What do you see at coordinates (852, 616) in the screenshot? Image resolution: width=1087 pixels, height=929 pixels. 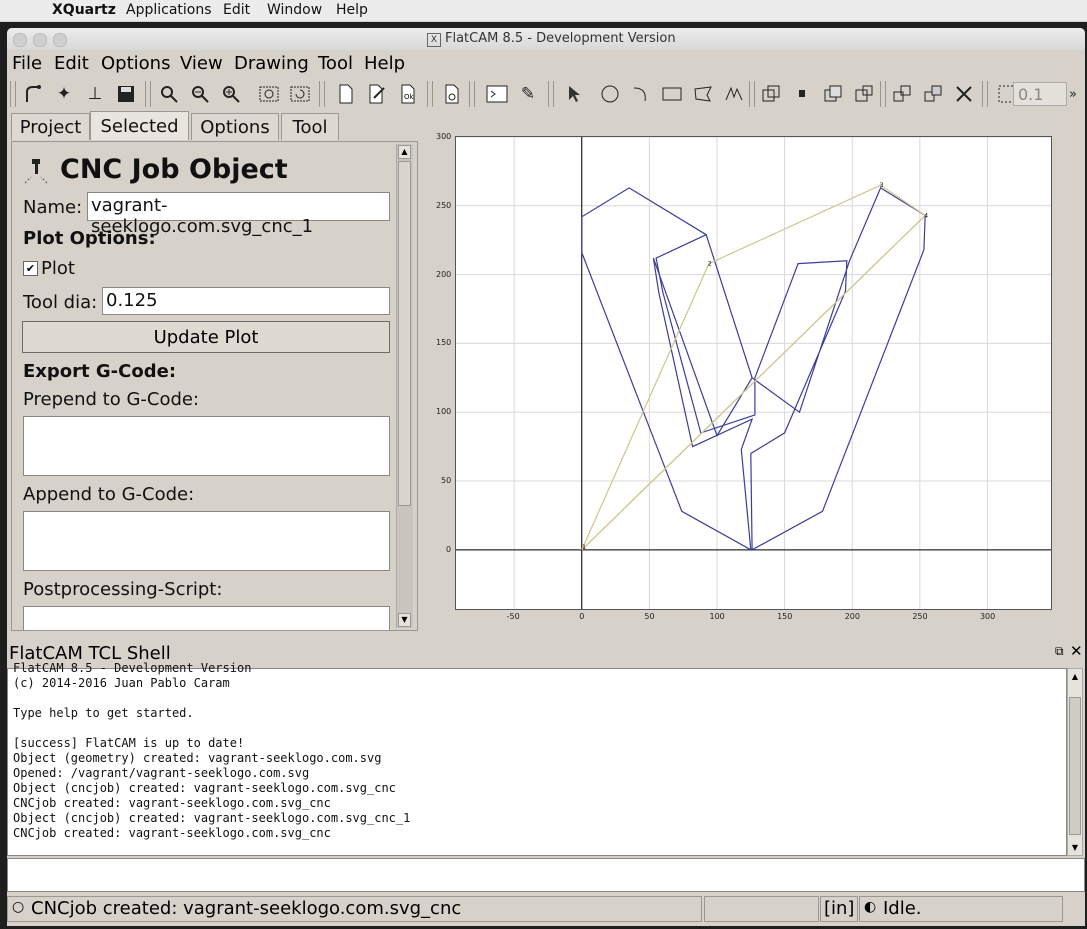 I see `x-tick-label: 200` at bounding box center [852, 616].